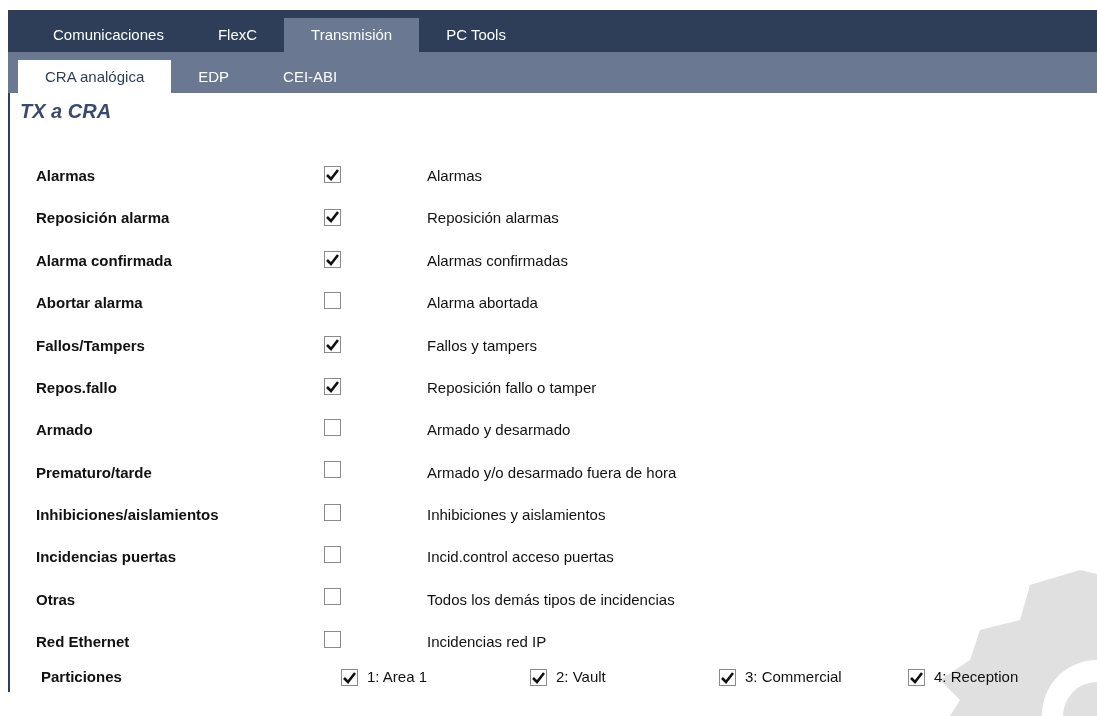 Image resolution: width=1097 pixels, height=716 pixels. Describe the element at coordinates (89, 303) in the screenshot. I see `option-label: Abortar alarma` at that location.